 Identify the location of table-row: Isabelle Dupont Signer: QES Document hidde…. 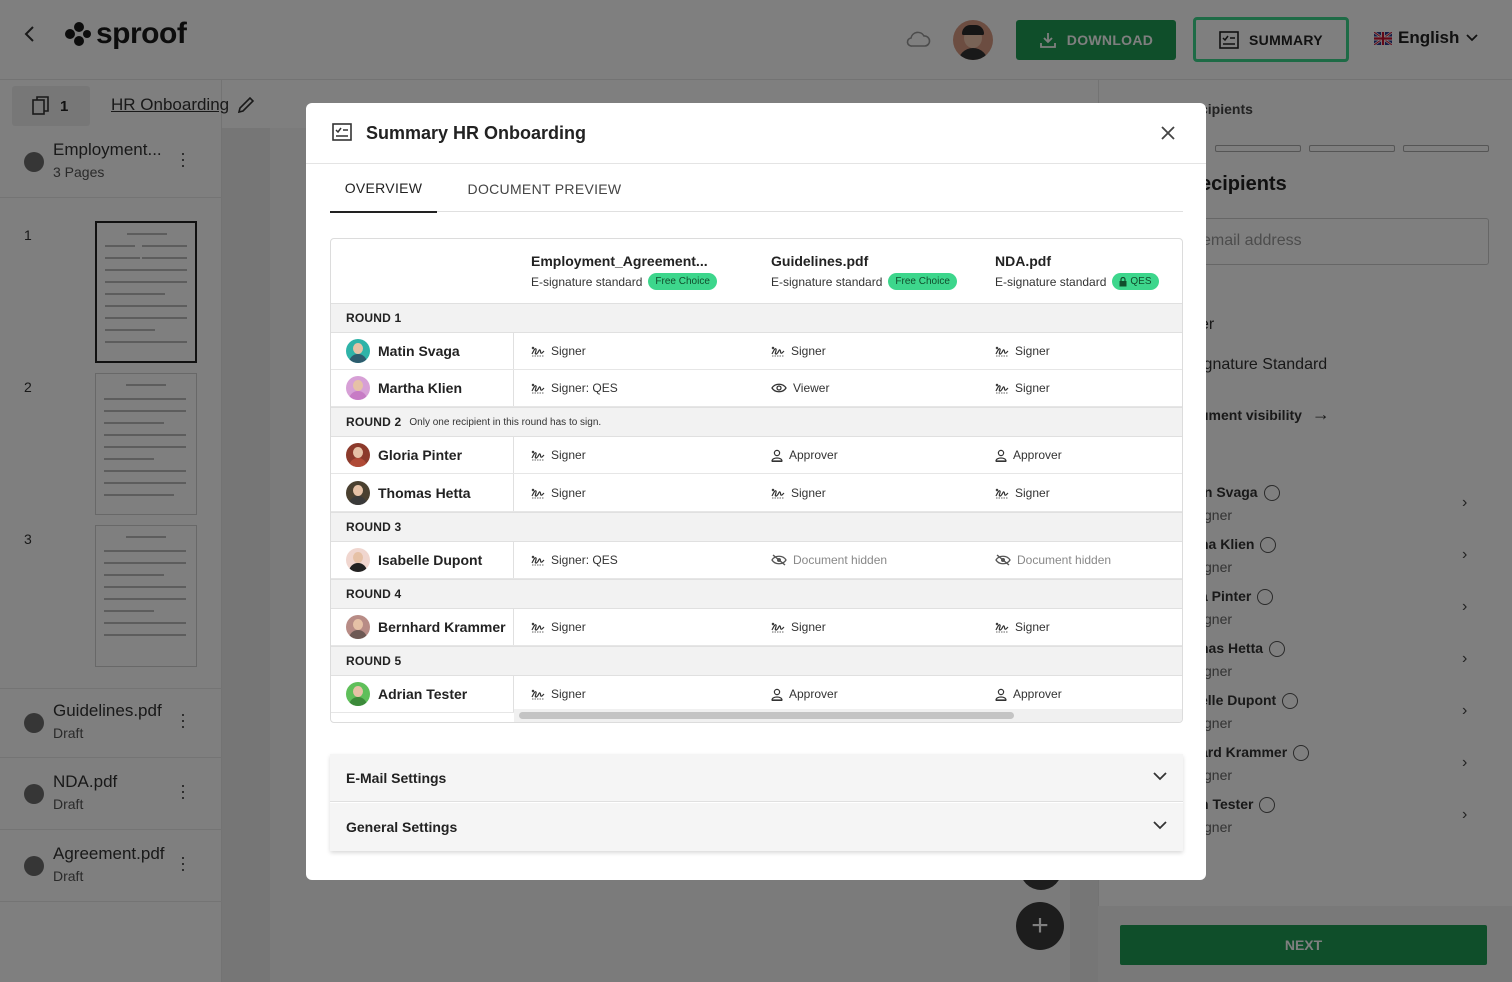
(756, 560).